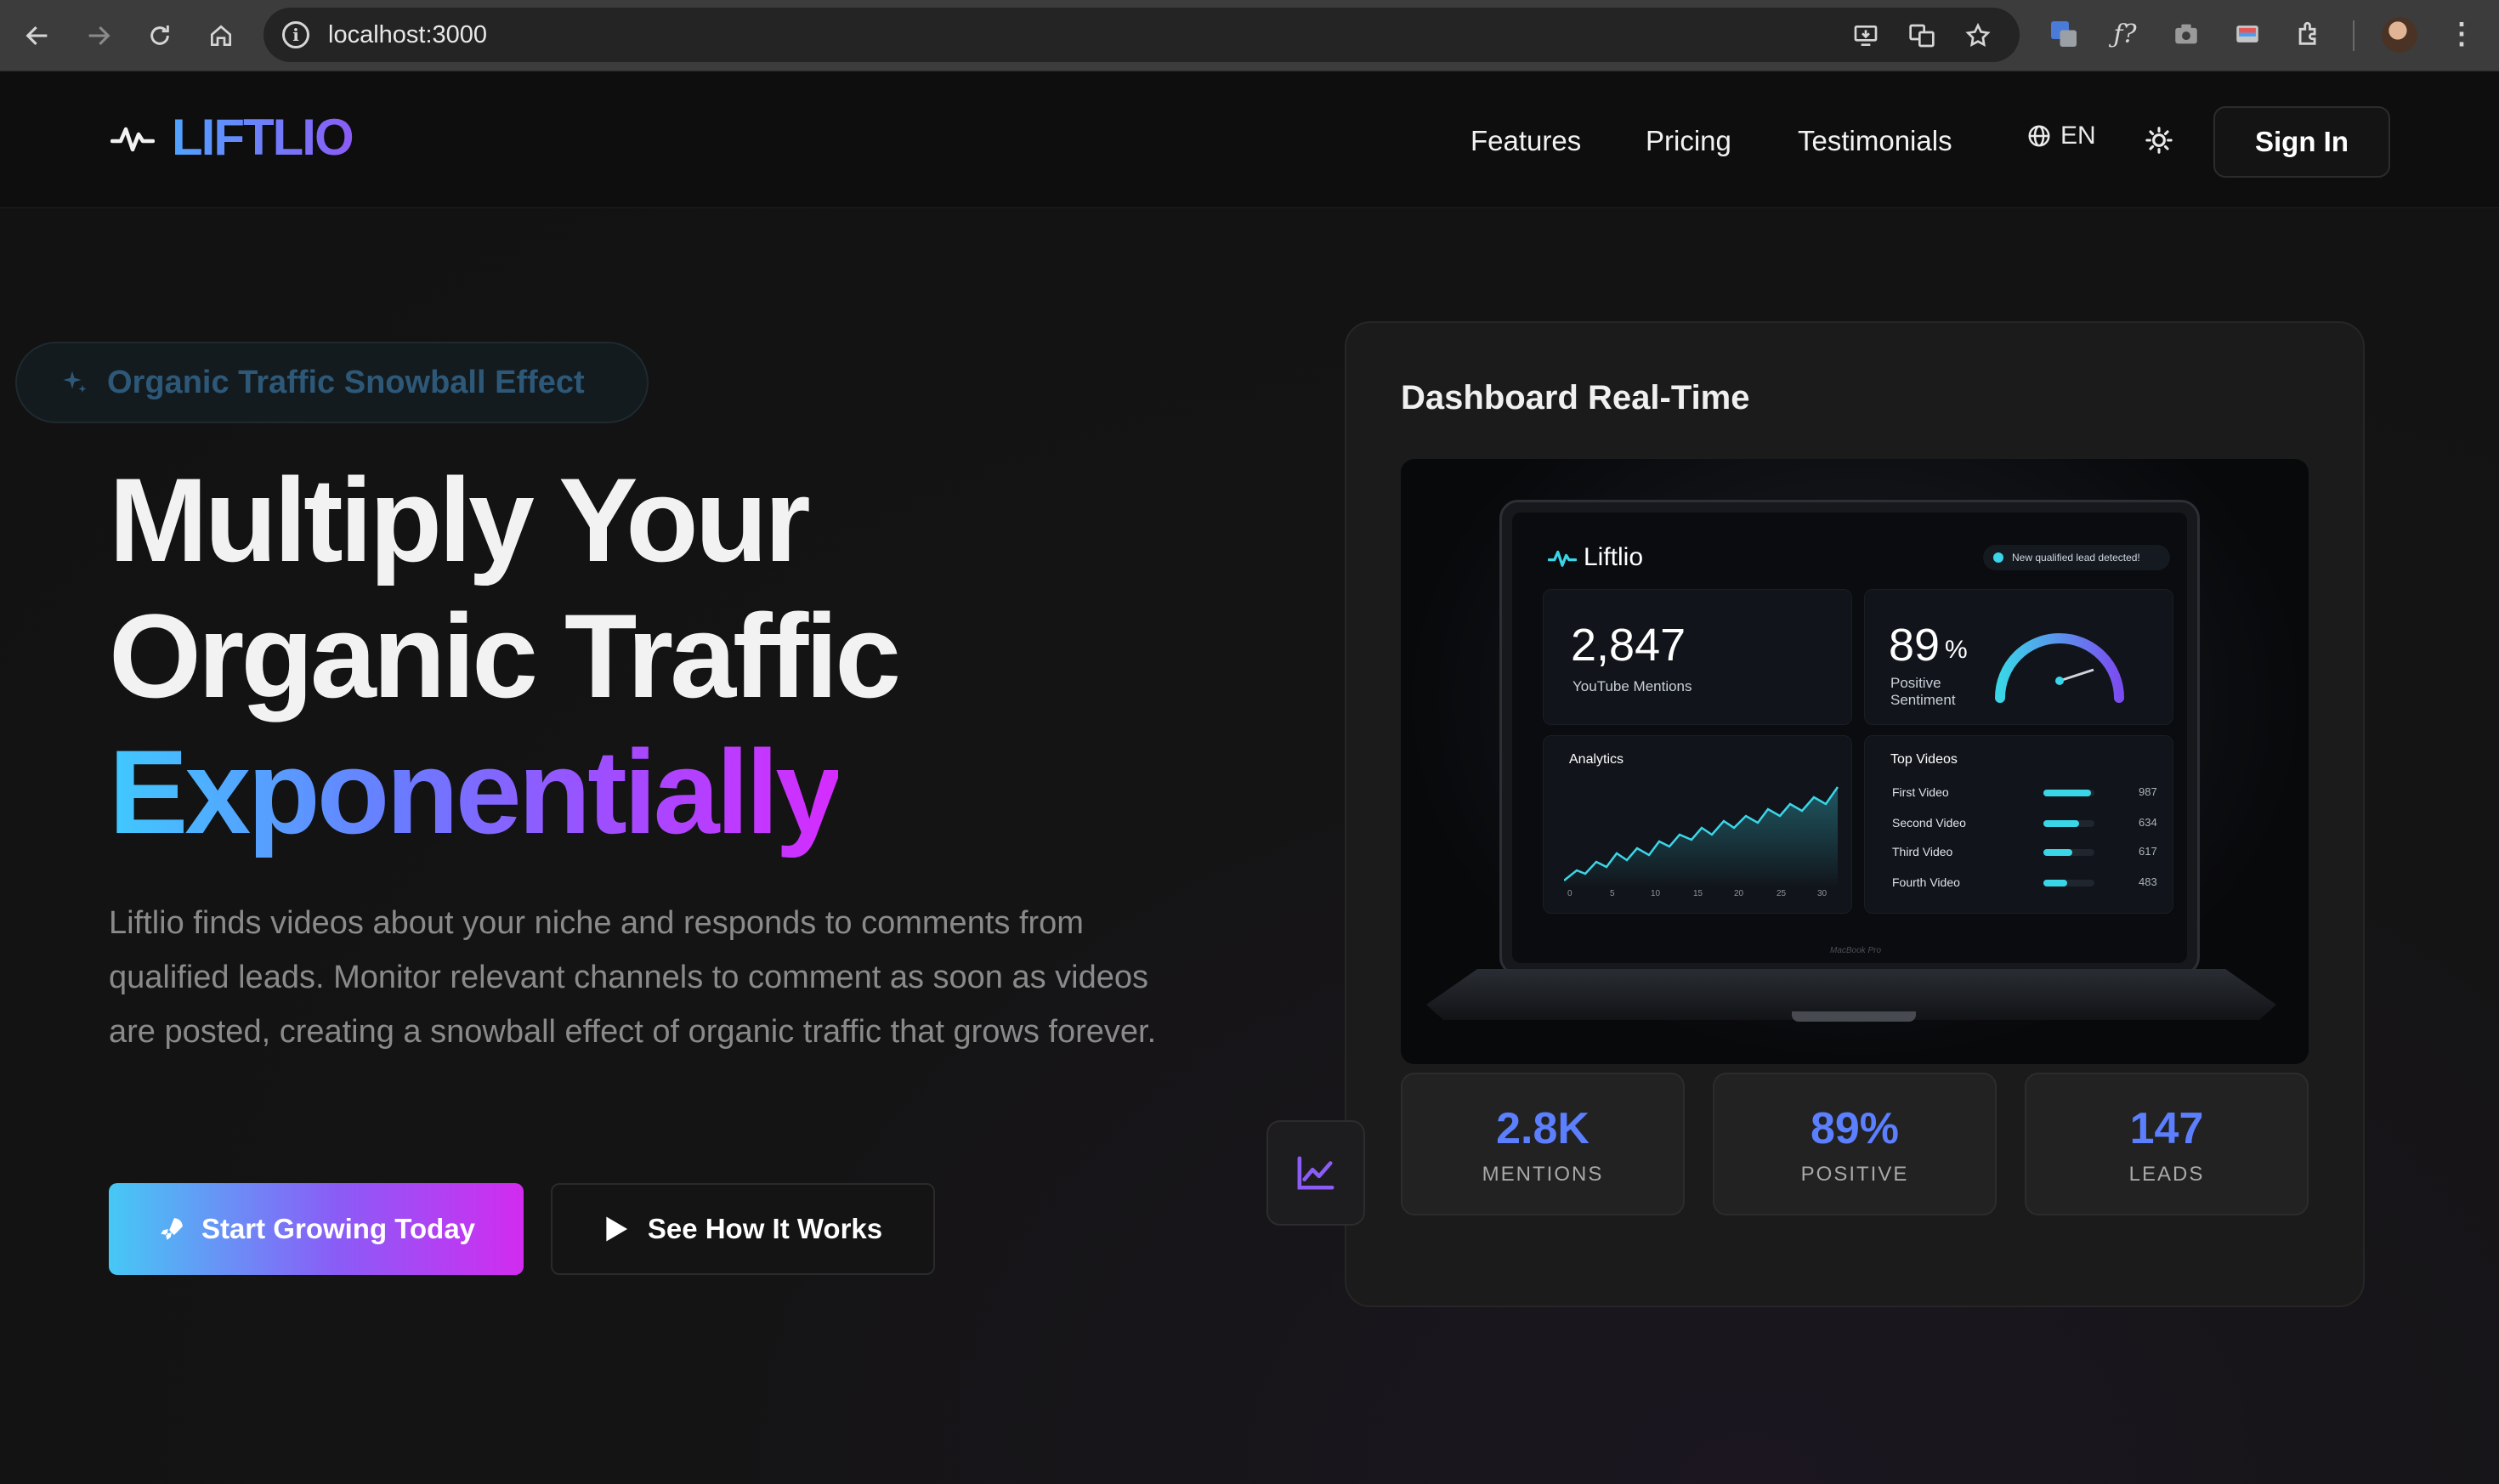 This screenshot has width=2499, height=1484. I want to click on menu-kebab-icon: ⋮, so click(2462, 34).